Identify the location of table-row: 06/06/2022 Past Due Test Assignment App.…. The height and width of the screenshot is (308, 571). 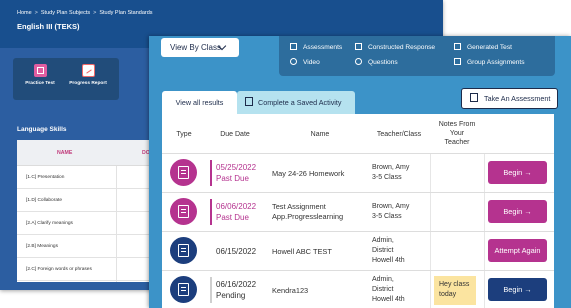
(358, 212).